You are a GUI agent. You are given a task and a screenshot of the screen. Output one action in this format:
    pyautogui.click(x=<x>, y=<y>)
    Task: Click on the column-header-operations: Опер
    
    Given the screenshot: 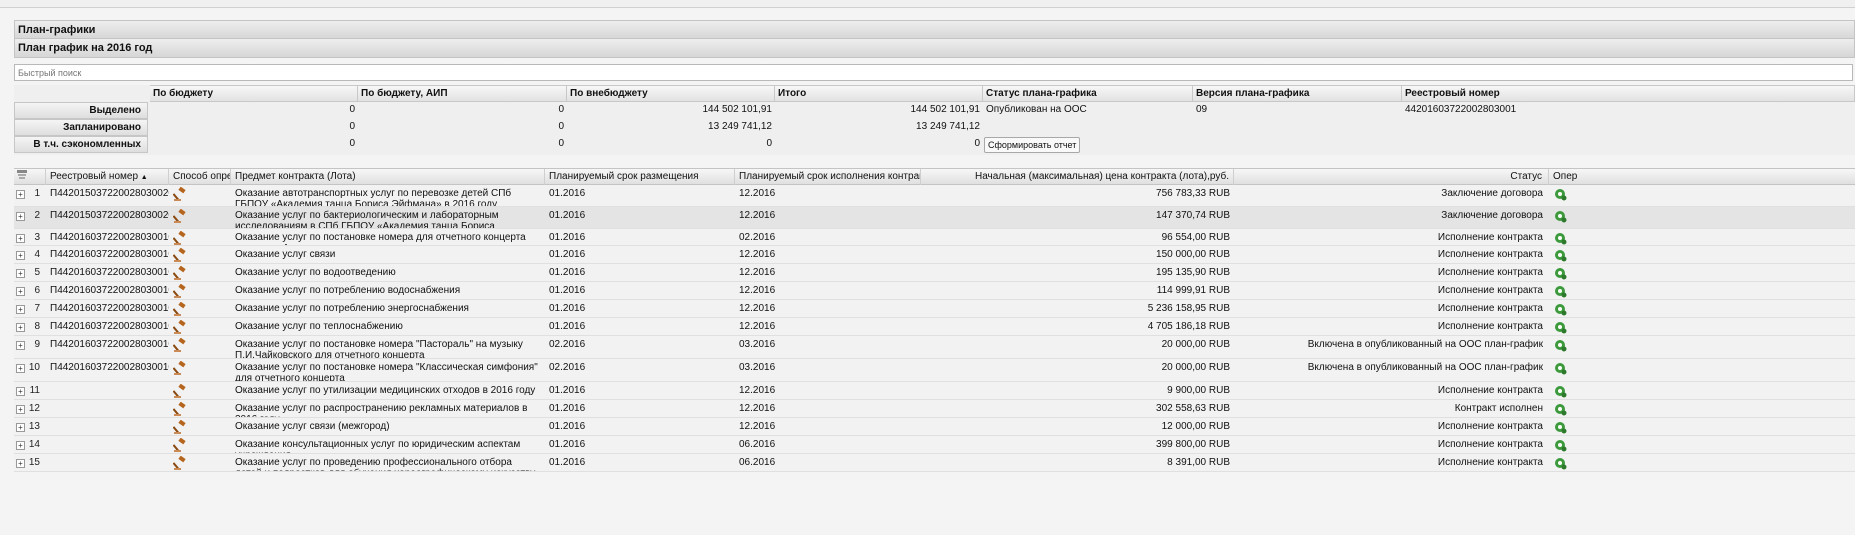 What is the action you would take?
    pyautogui.click(x=1702, y=177)
    